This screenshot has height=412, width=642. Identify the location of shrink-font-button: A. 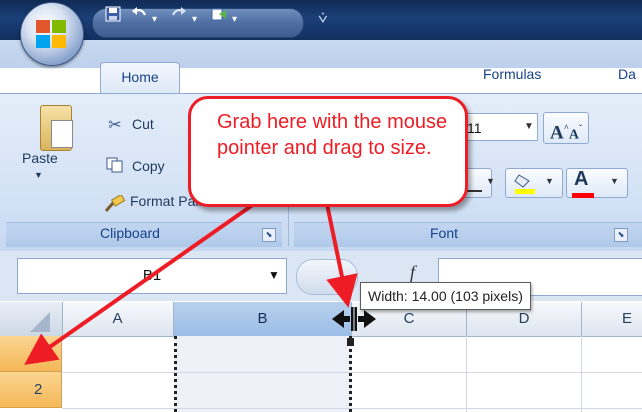
(574, 134).